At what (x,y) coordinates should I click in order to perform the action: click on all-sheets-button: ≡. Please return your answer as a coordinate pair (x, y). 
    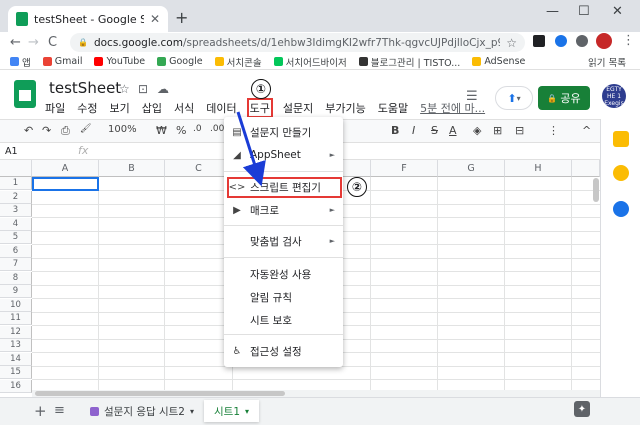
    Looking at the image, I should click on (59, 410).